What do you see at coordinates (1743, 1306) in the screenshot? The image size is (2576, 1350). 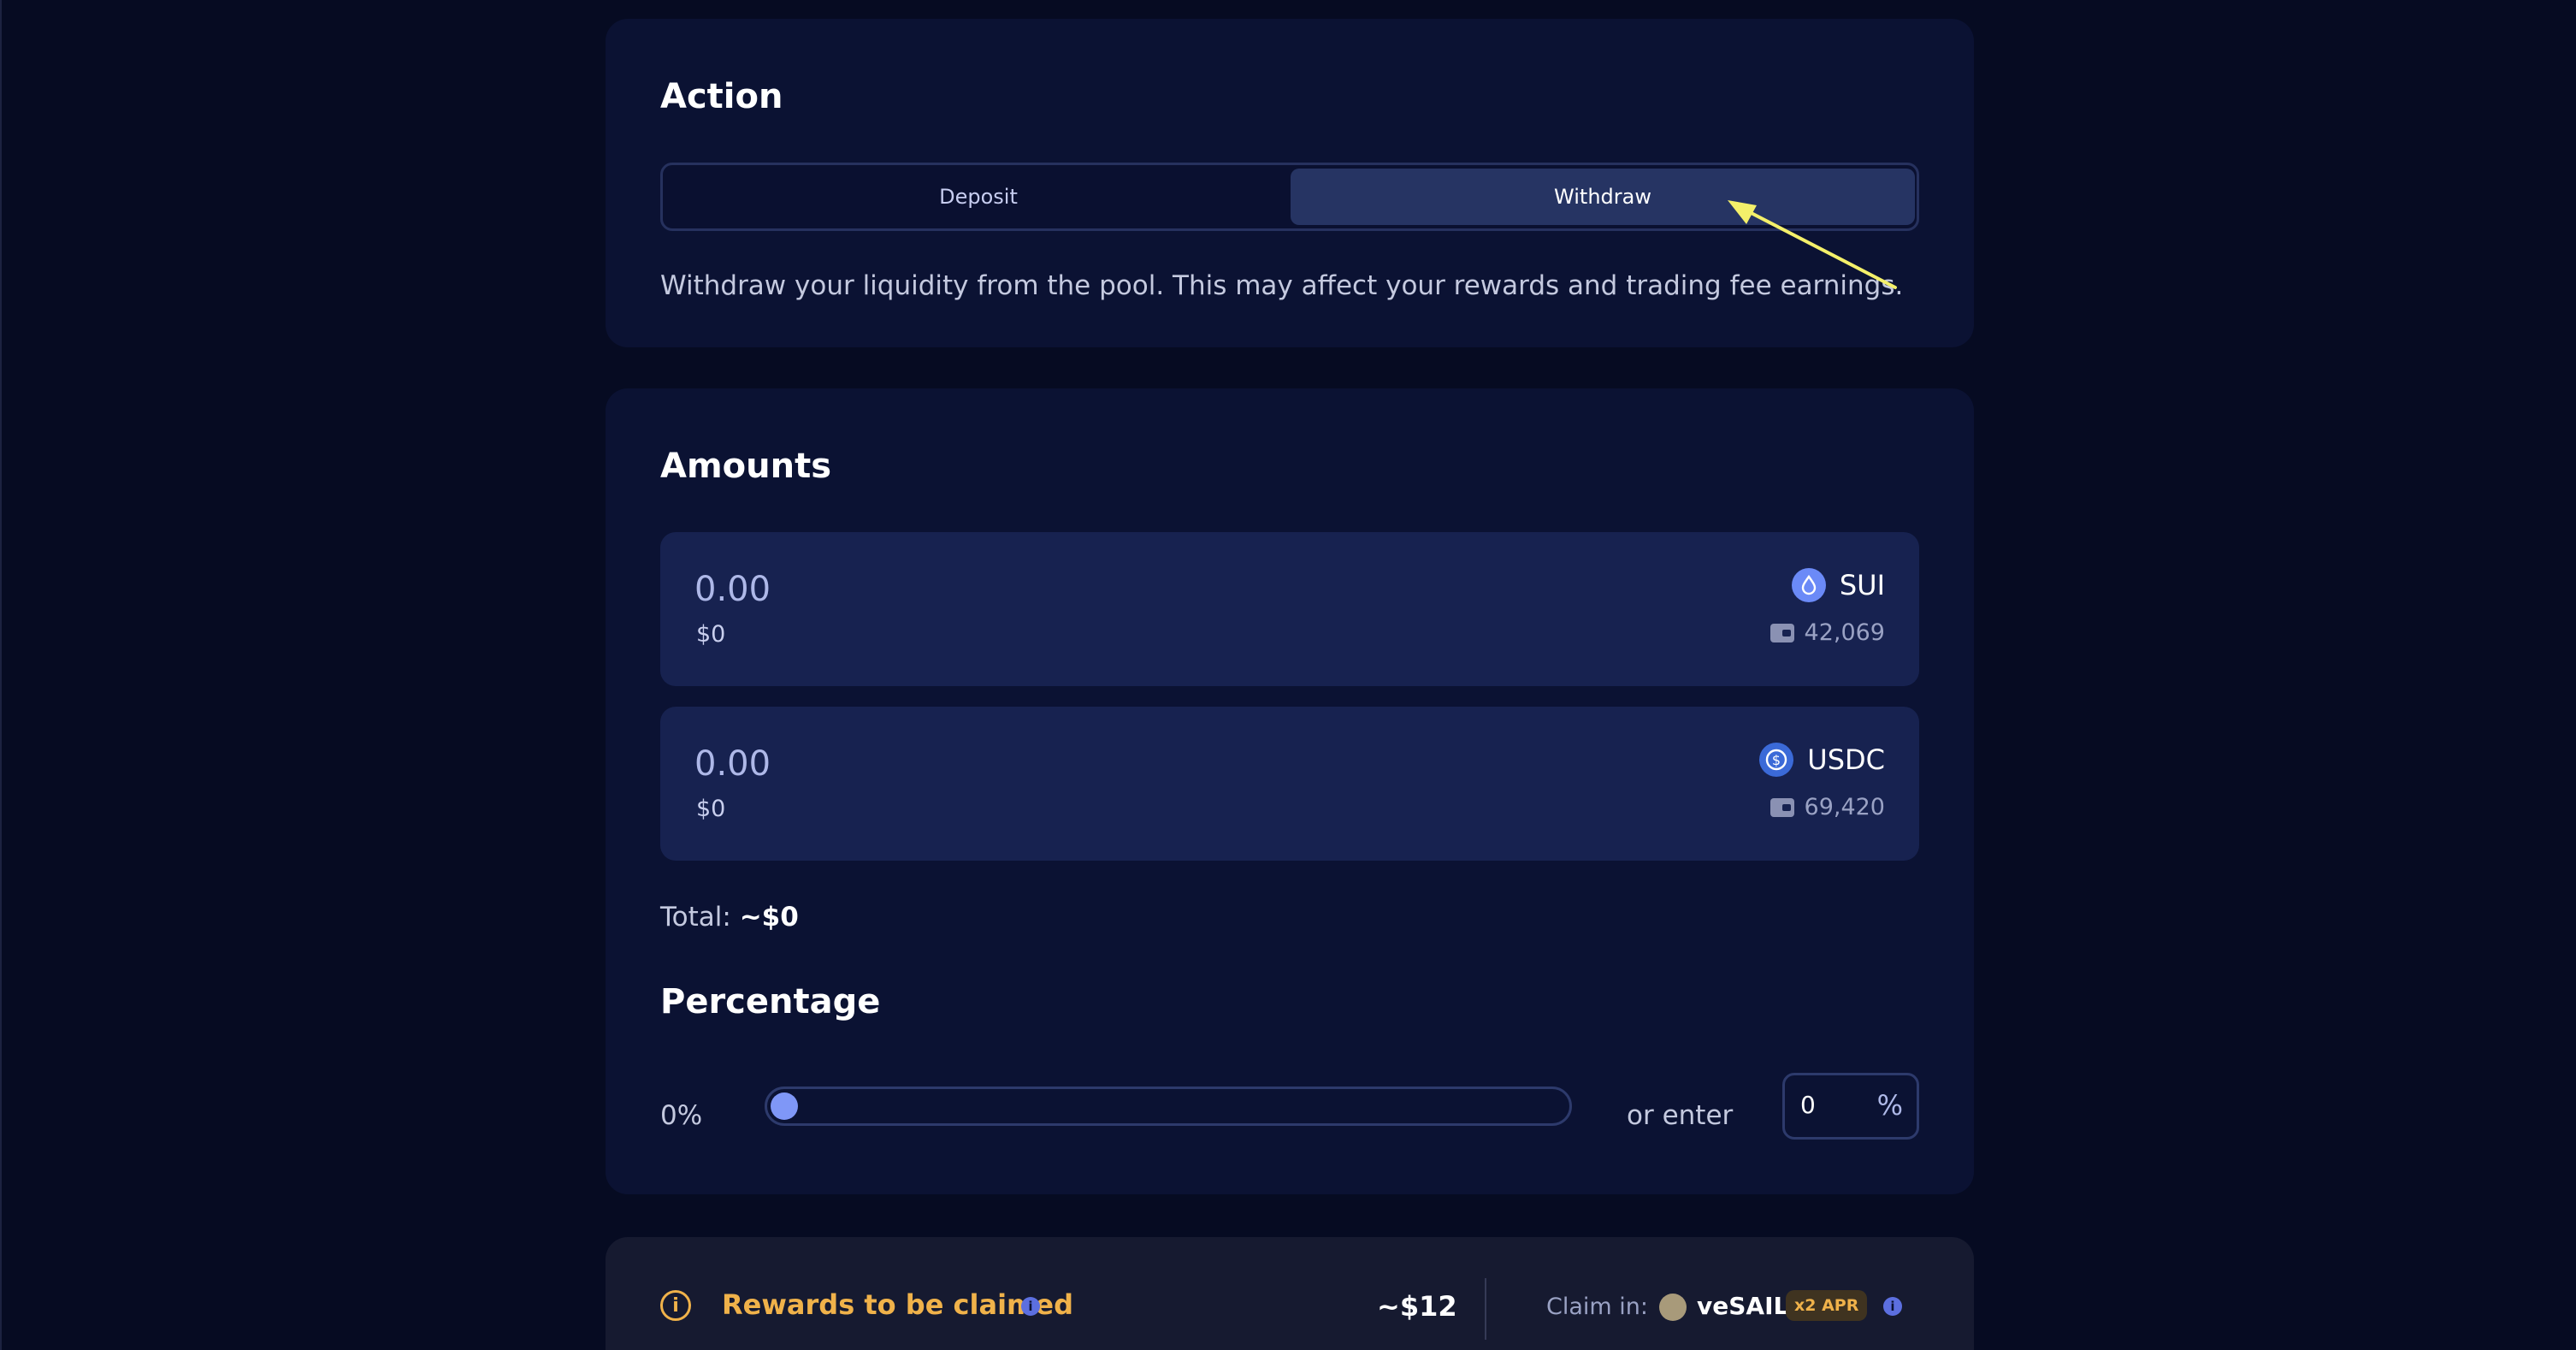 I see `vesail-token-name: veSAIL` at bounding box center [1743, 1306].